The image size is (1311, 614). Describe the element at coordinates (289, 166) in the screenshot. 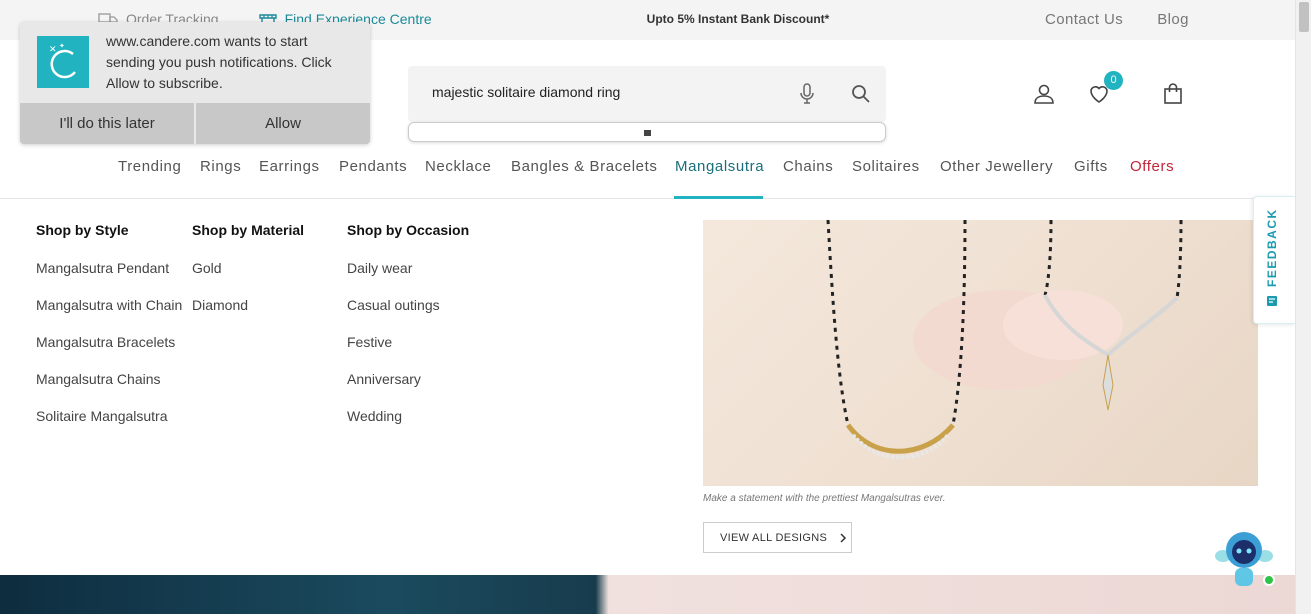

I see `nav-item-earrings: Earrings` at that location.